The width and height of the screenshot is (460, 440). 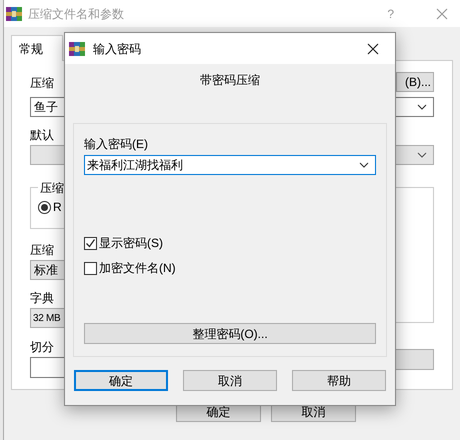 I want to click on split-label: 切分, so click(x=42, y=347).